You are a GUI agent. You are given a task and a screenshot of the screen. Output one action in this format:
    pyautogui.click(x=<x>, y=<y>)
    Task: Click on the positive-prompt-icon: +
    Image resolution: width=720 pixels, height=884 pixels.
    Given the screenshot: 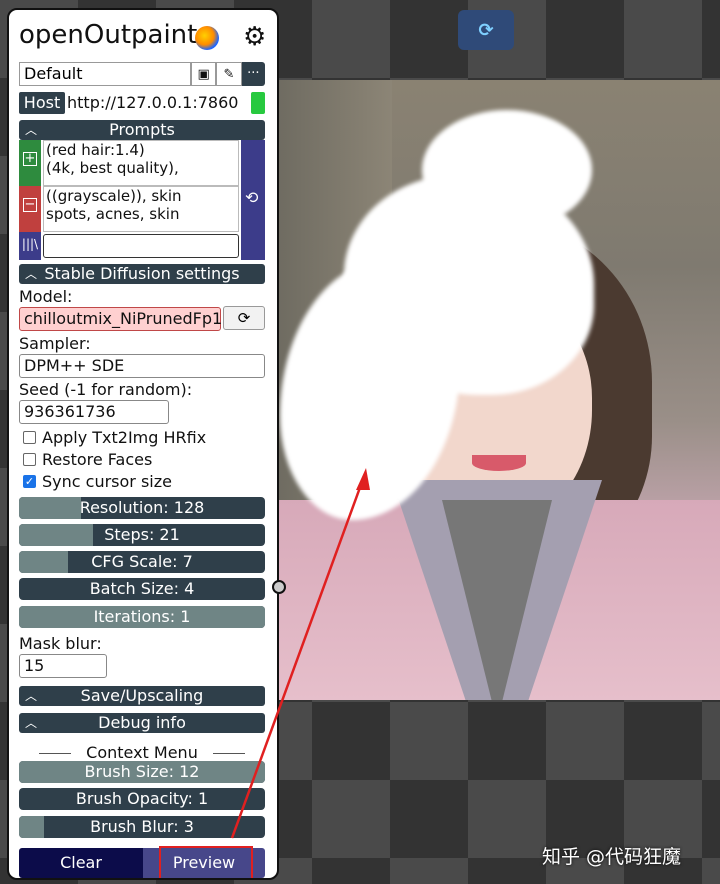 What is the action you would take?
    pyautogui.click(x=30, y=163)
    